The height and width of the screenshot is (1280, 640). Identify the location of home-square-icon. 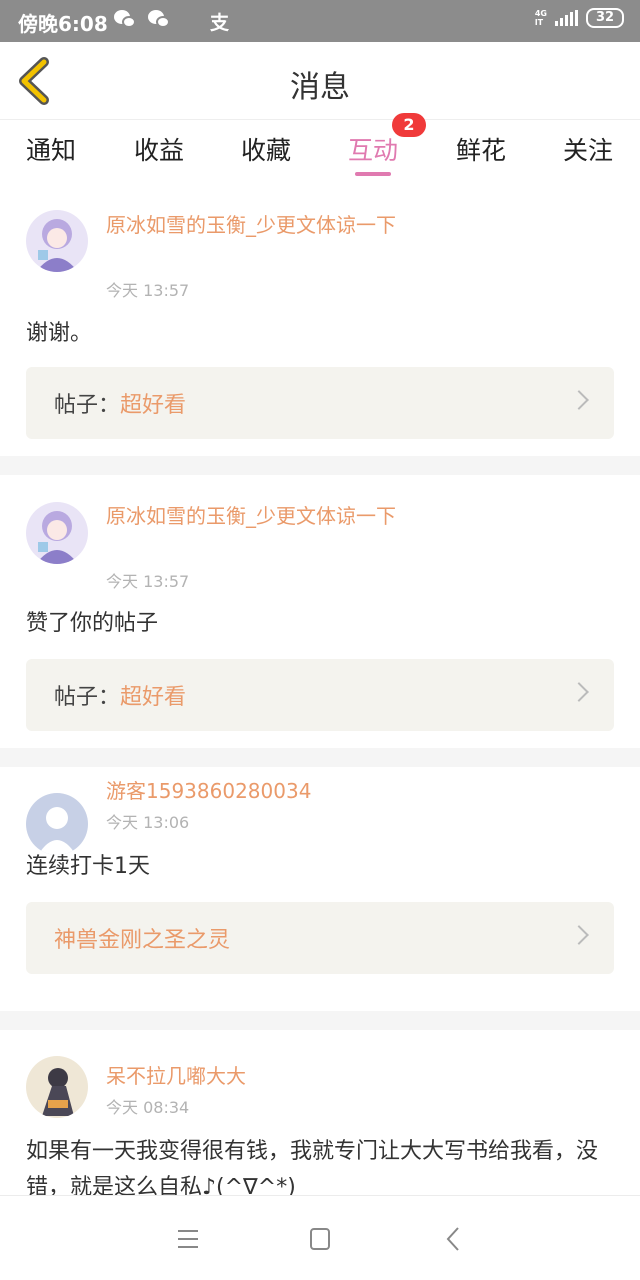
(320, 1239).